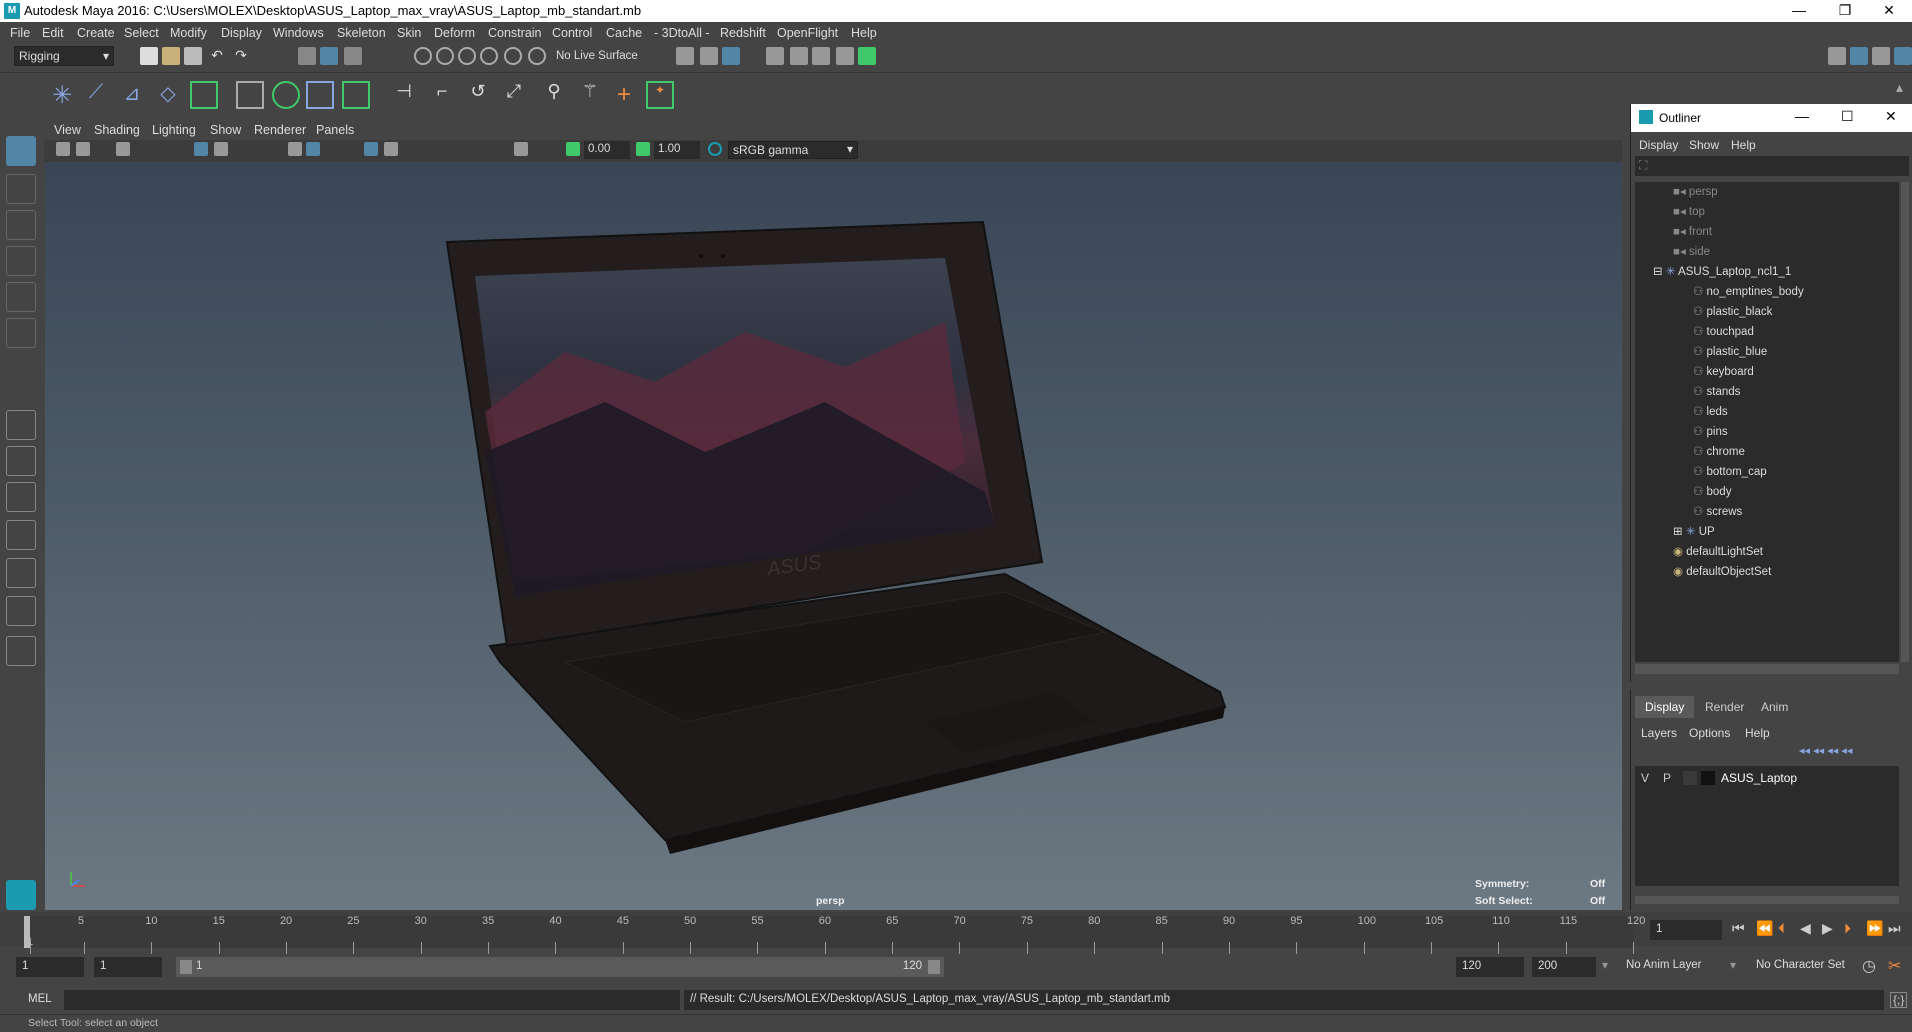  I want to click on layer-buttons-icon: ◂◂ ◂◂ ◂◂ ◂◂, so click(1849, 752).